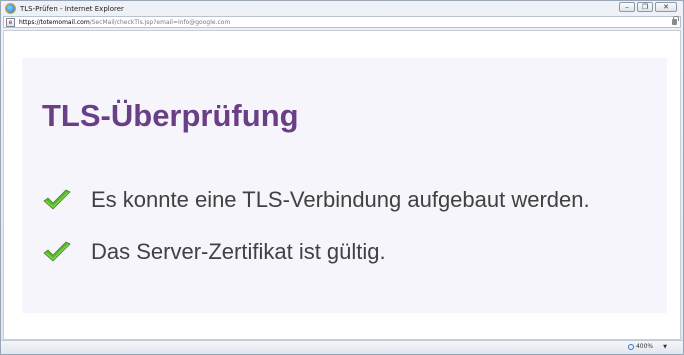  Describe the element at coordinates (675, 20) in the screenshot. I see `lock-icon` at that location.